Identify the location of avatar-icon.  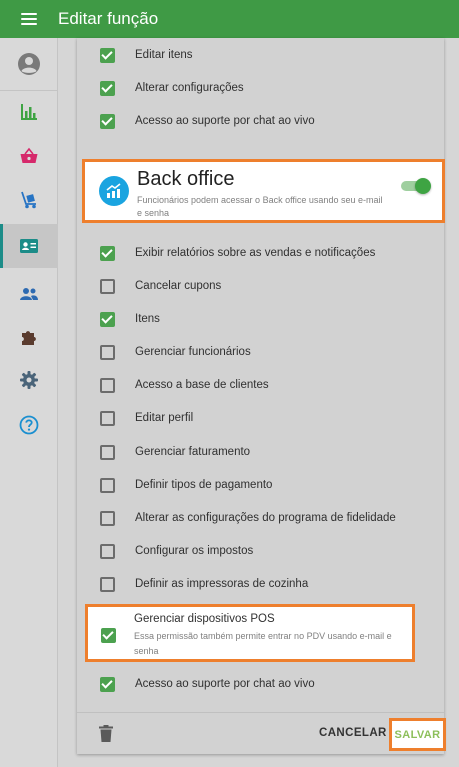
(29, 64).